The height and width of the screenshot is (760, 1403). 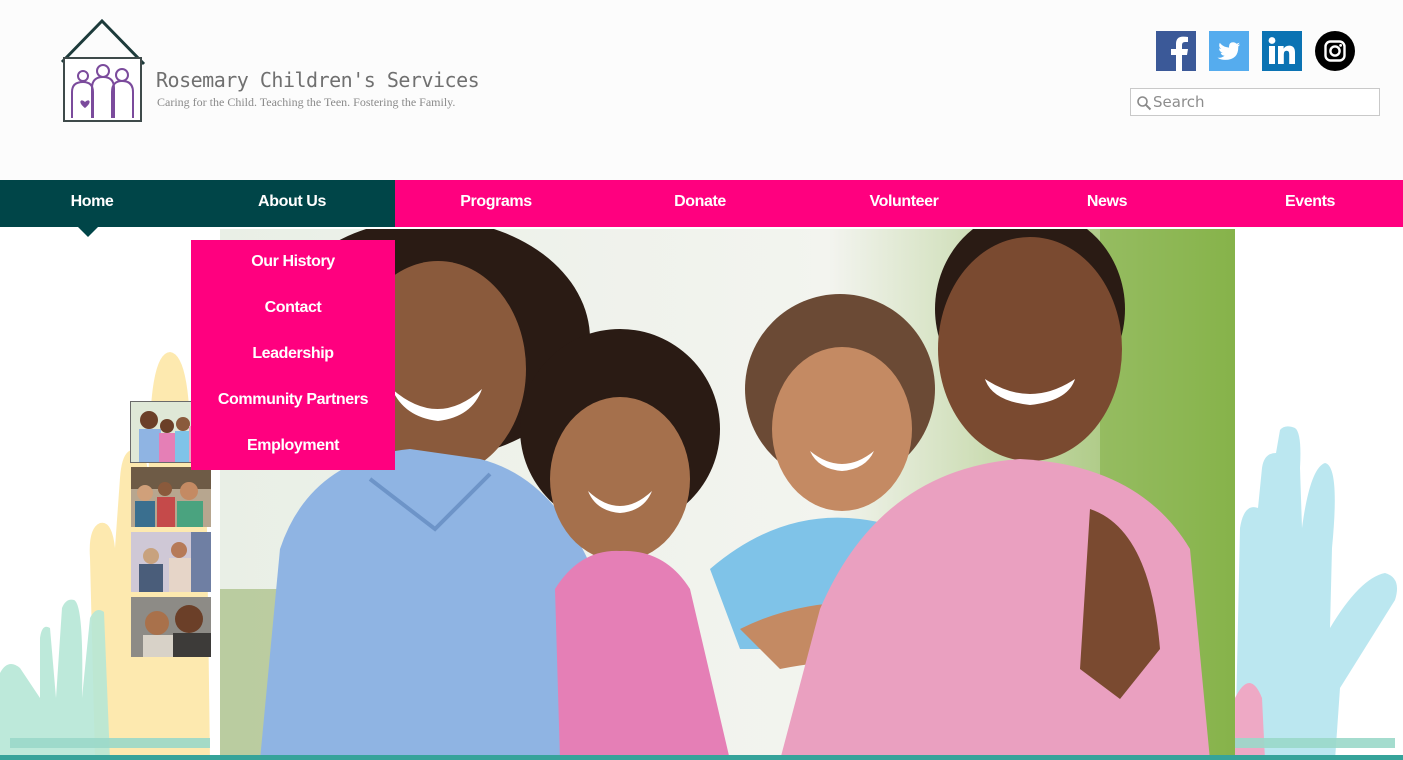 I want to click on thumbnail-group-image, so click(x=171, y=497).